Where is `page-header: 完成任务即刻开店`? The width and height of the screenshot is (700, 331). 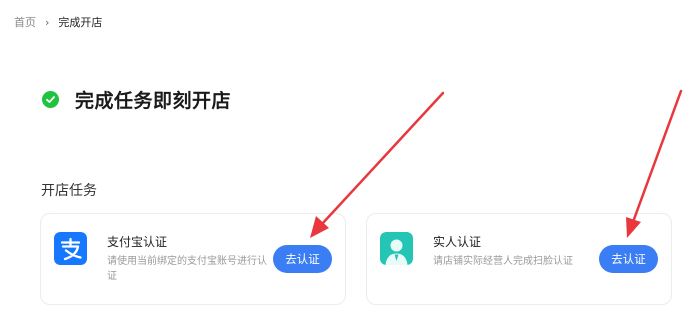
page-header: 完成任务即刻开店 is located at coordinates (136, 99).